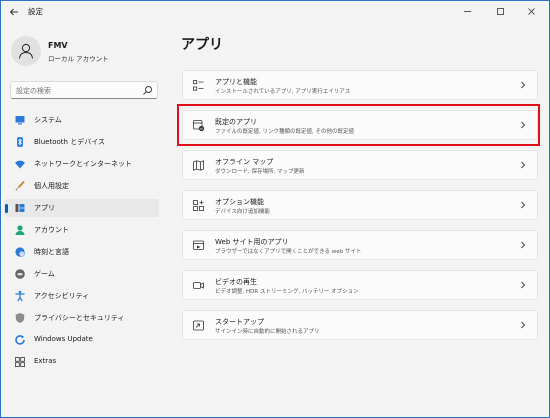 This screenshot has width=550, height=418. I want to click on back-arrow-icon, so click(13, 12).